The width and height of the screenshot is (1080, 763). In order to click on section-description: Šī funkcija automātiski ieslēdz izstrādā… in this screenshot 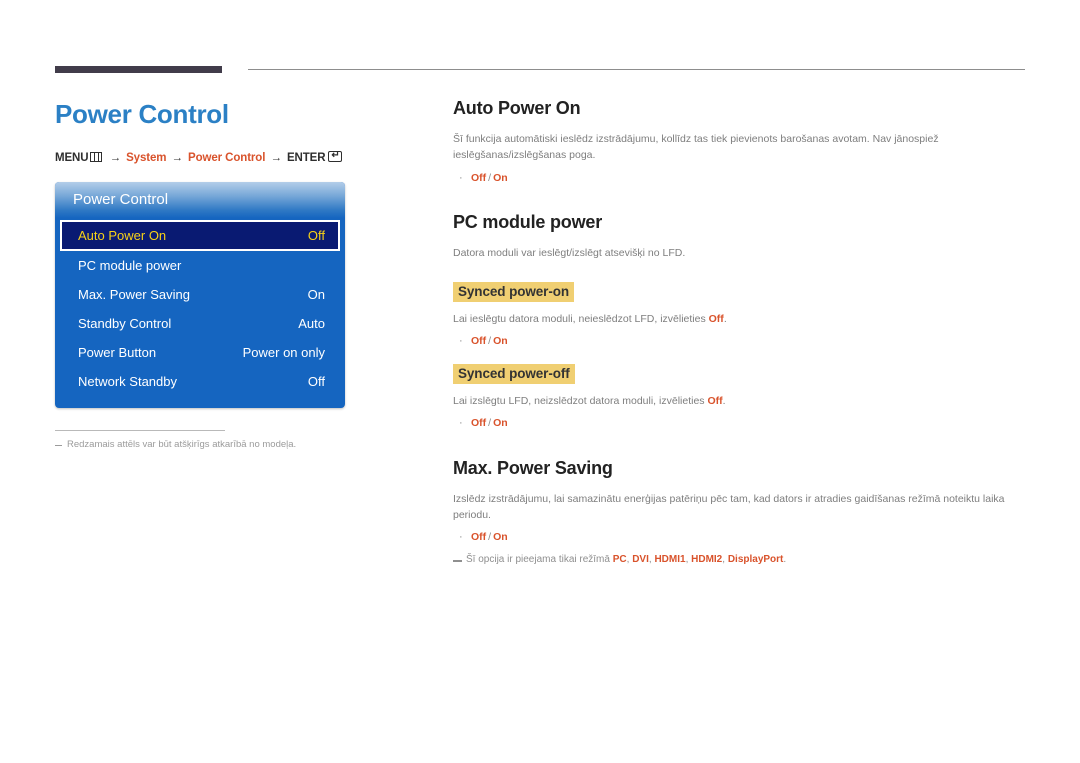, I will do `click(696, 147)`.